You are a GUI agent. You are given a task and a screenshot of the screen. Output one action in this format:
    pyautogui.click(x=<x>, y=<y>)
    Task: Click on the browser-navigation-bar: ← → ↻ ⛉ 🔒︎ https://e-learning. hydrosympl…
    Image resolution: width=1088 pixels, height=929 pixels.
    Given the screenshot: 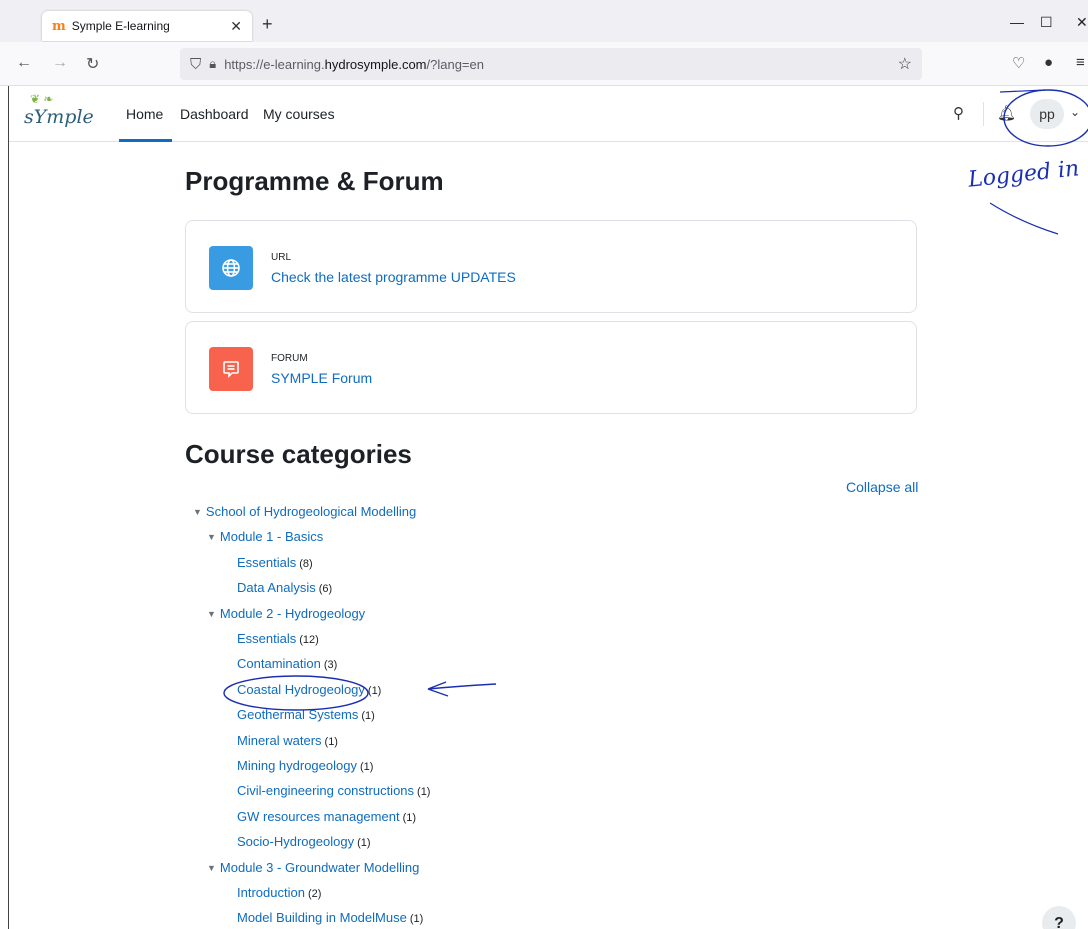 What is the action you would take?
    pyautogui.click(x=544, y=64)
    